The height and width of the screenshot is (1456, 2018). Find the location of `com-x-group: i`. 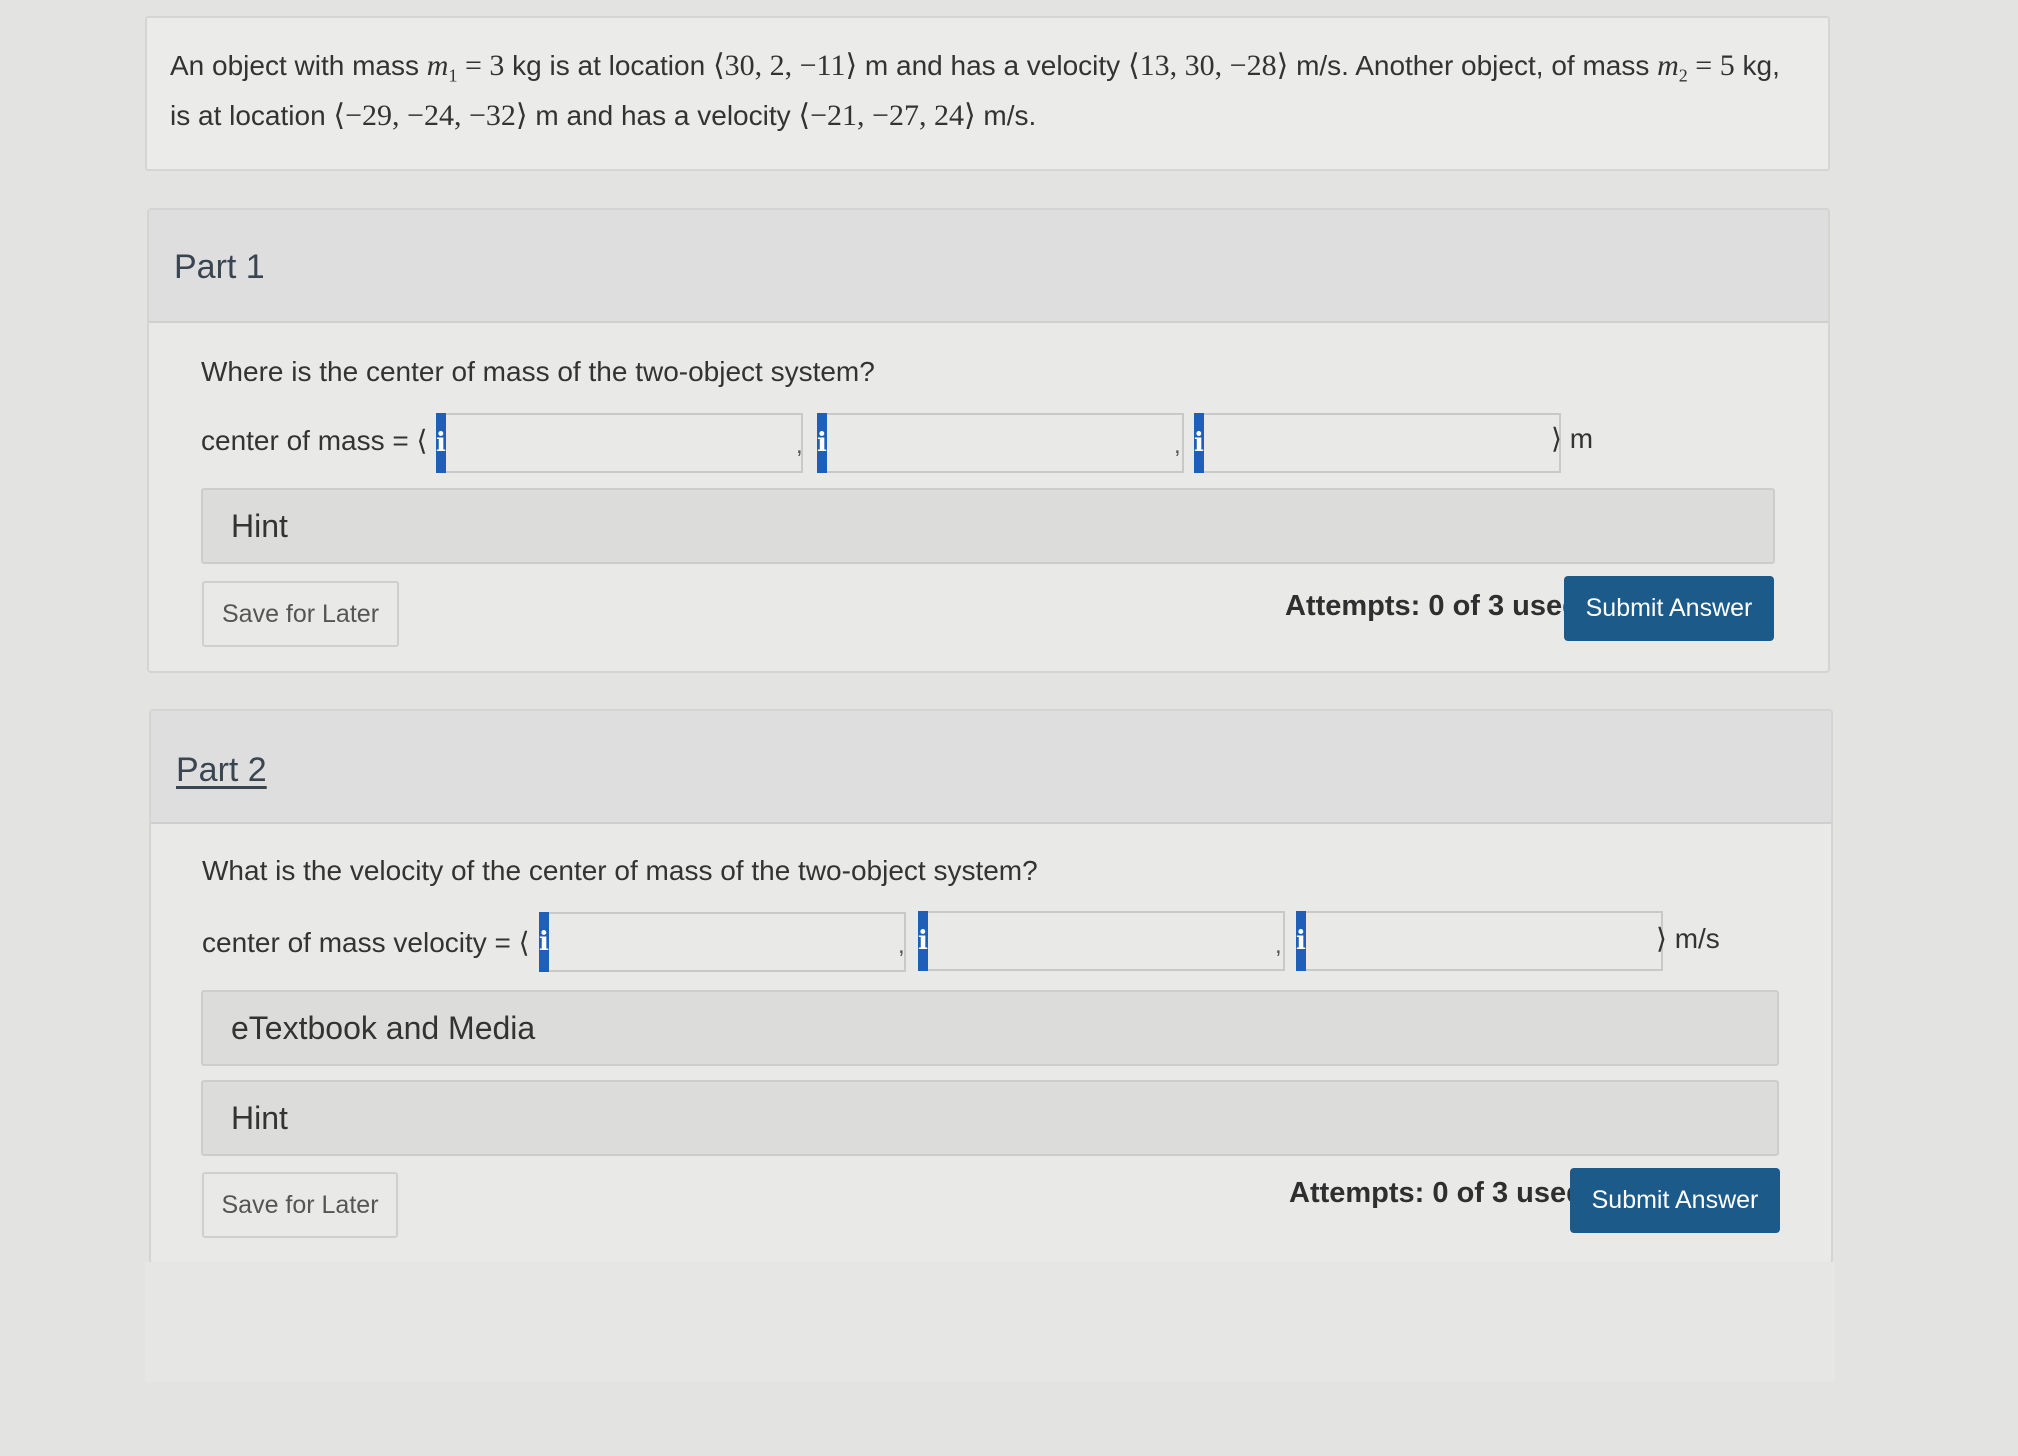

com-x-group: i is located at coordinates (619, 443).